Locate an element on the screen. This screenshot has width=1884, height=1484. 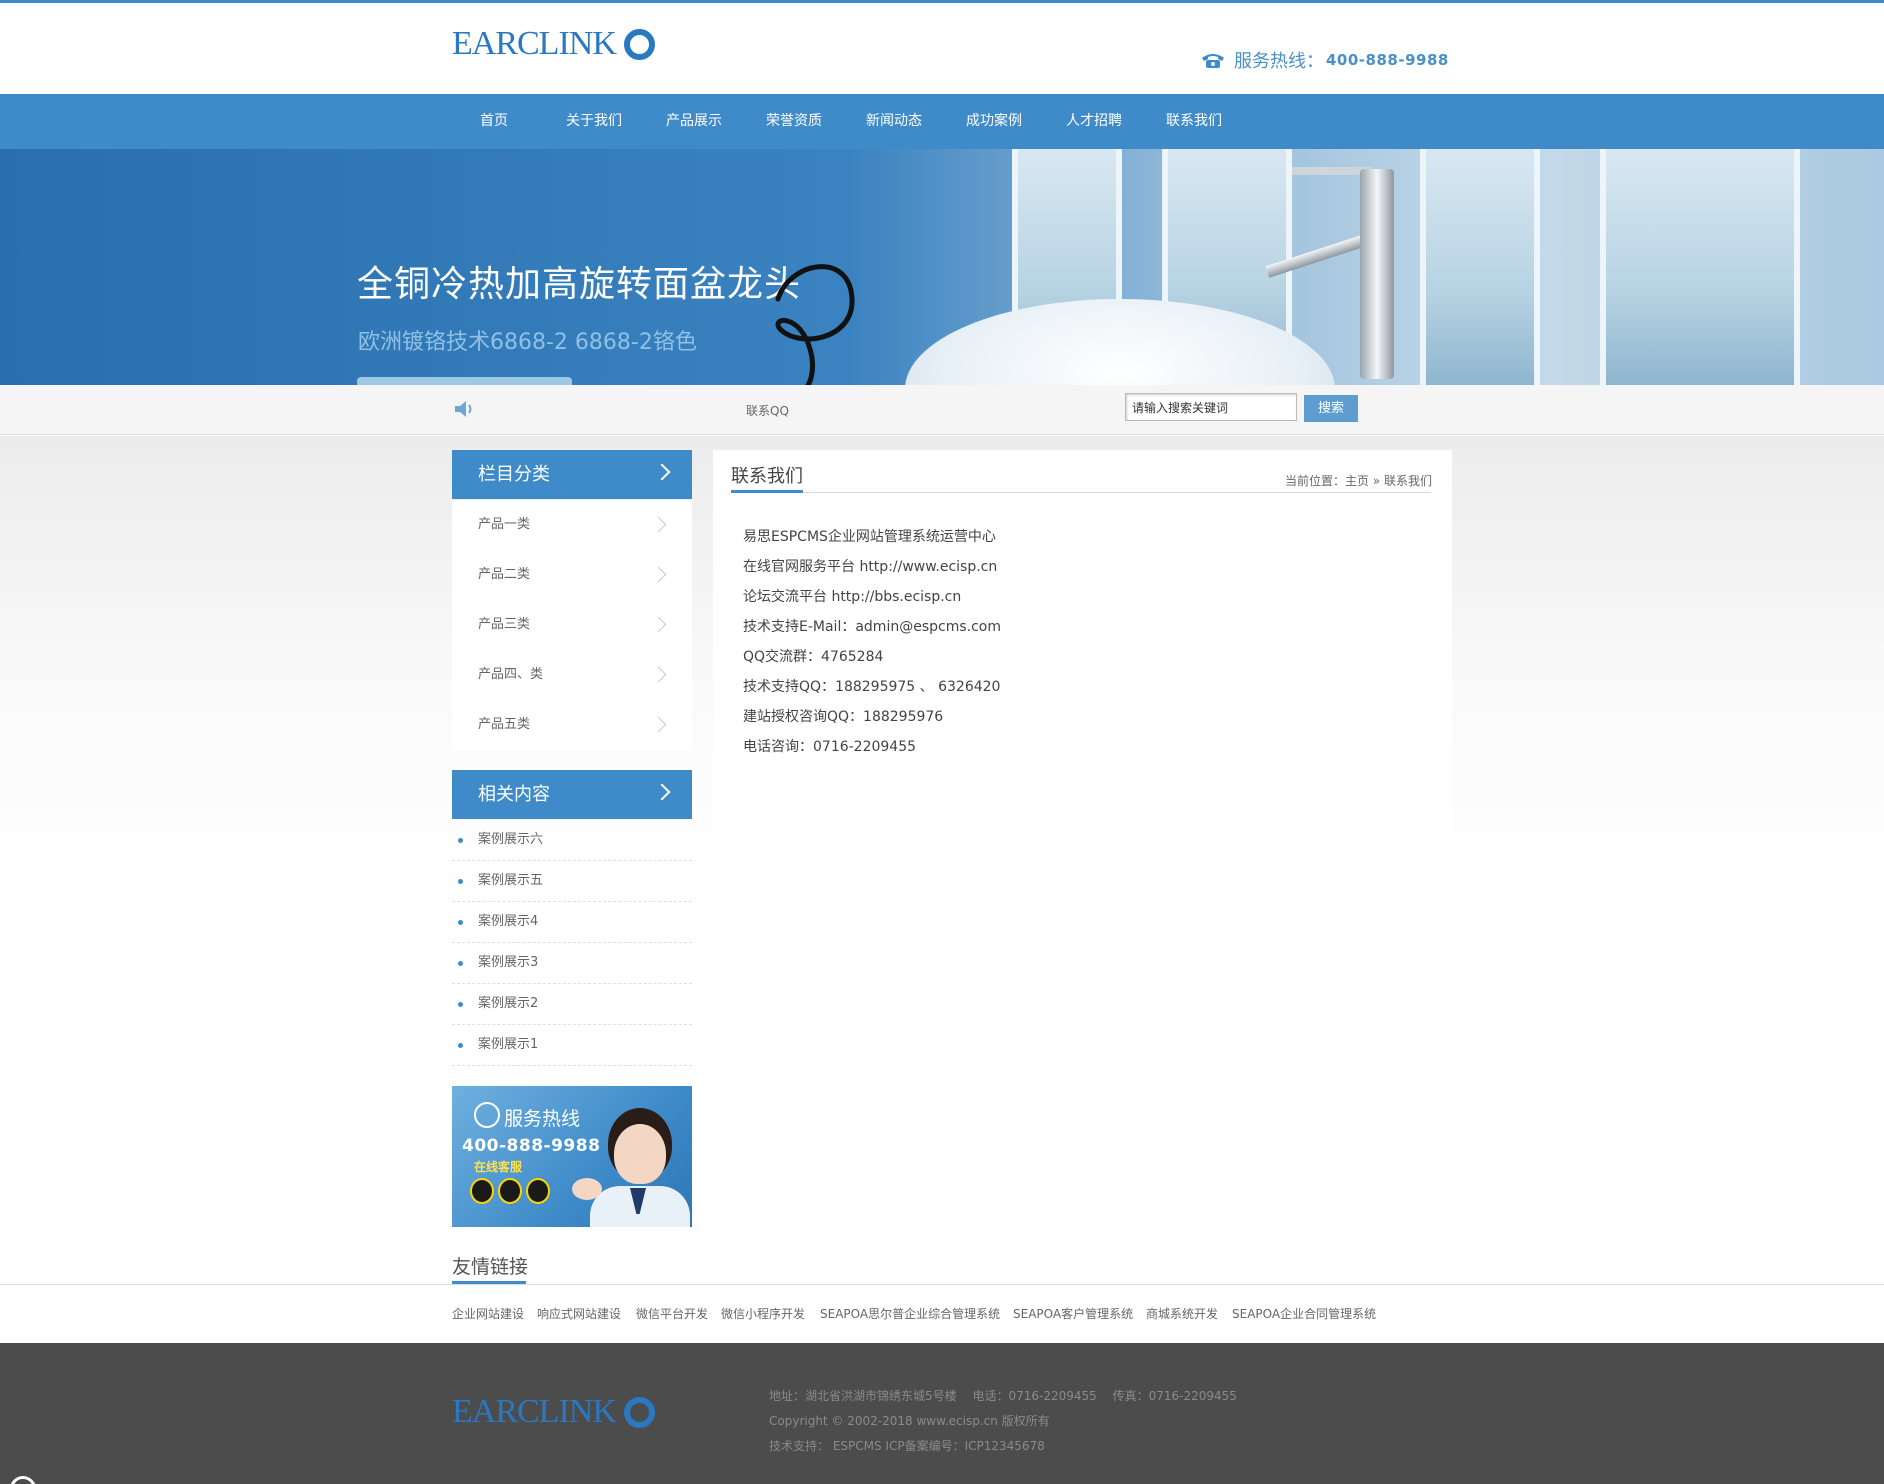
speaker-icon is located at coordinates (463, 409).